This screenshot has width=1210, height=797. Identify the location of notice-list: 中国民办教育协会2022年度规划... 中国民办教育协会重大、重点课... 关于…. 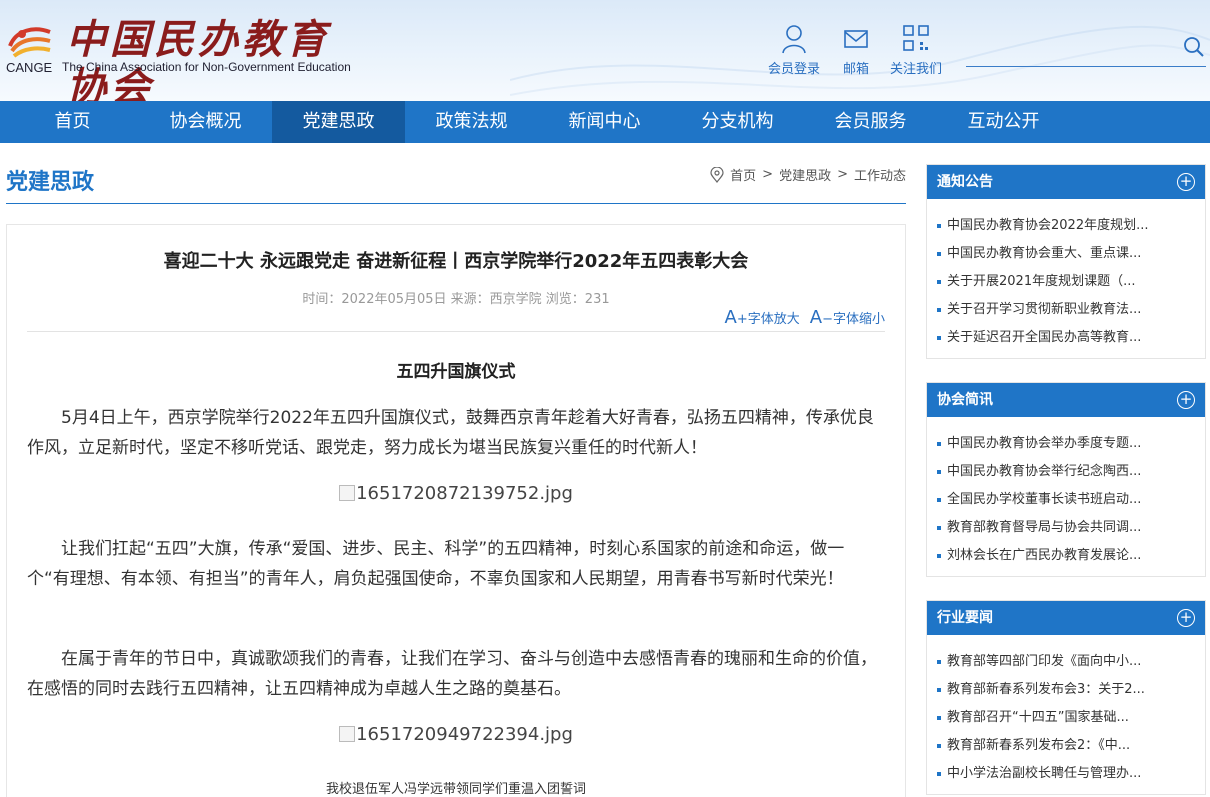
(1066, 278).